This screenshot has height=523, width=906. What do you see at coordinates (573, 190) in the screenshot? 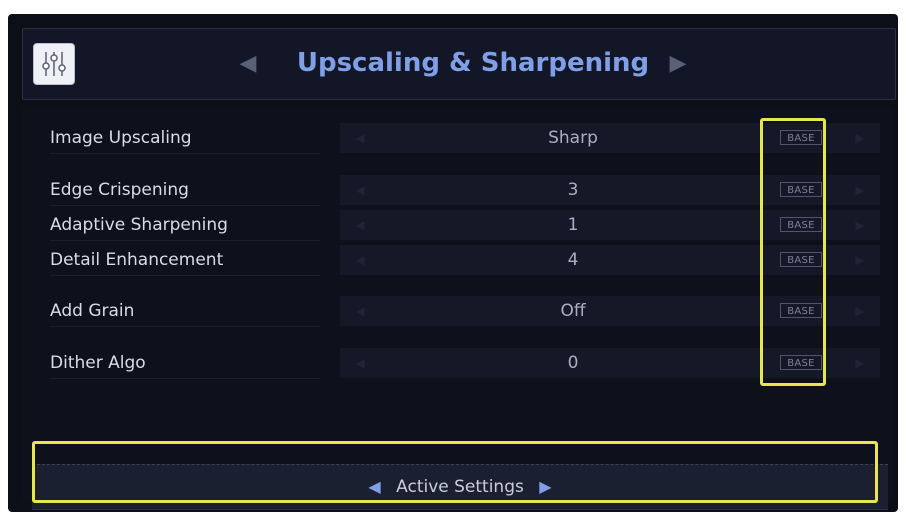
I see `setting-value: 3` at bounding box center [573, 190].